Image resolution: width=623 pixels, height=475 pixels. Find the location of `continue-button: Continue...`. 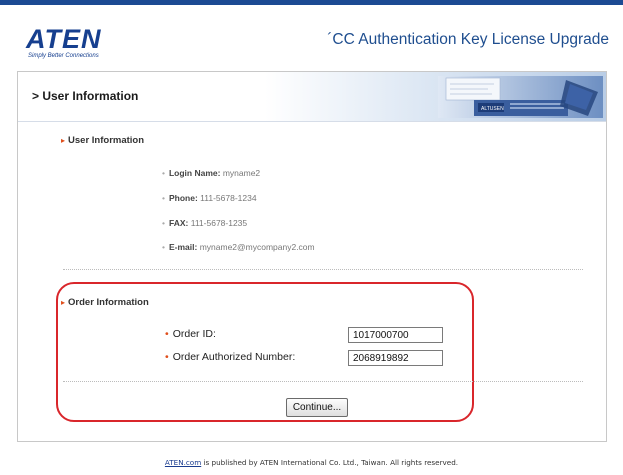

continue-button: Continue... is located at coordinates (317, 407).